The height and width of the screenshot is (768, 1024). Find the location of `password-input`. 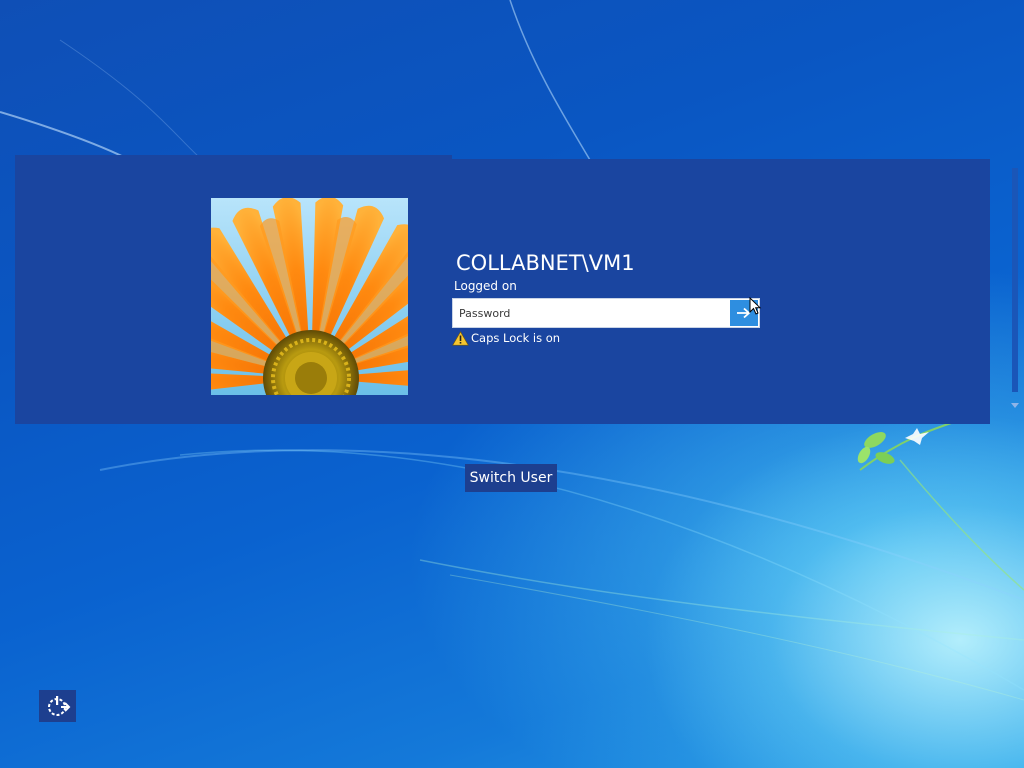

password-input is located at coordinates (591, 313).